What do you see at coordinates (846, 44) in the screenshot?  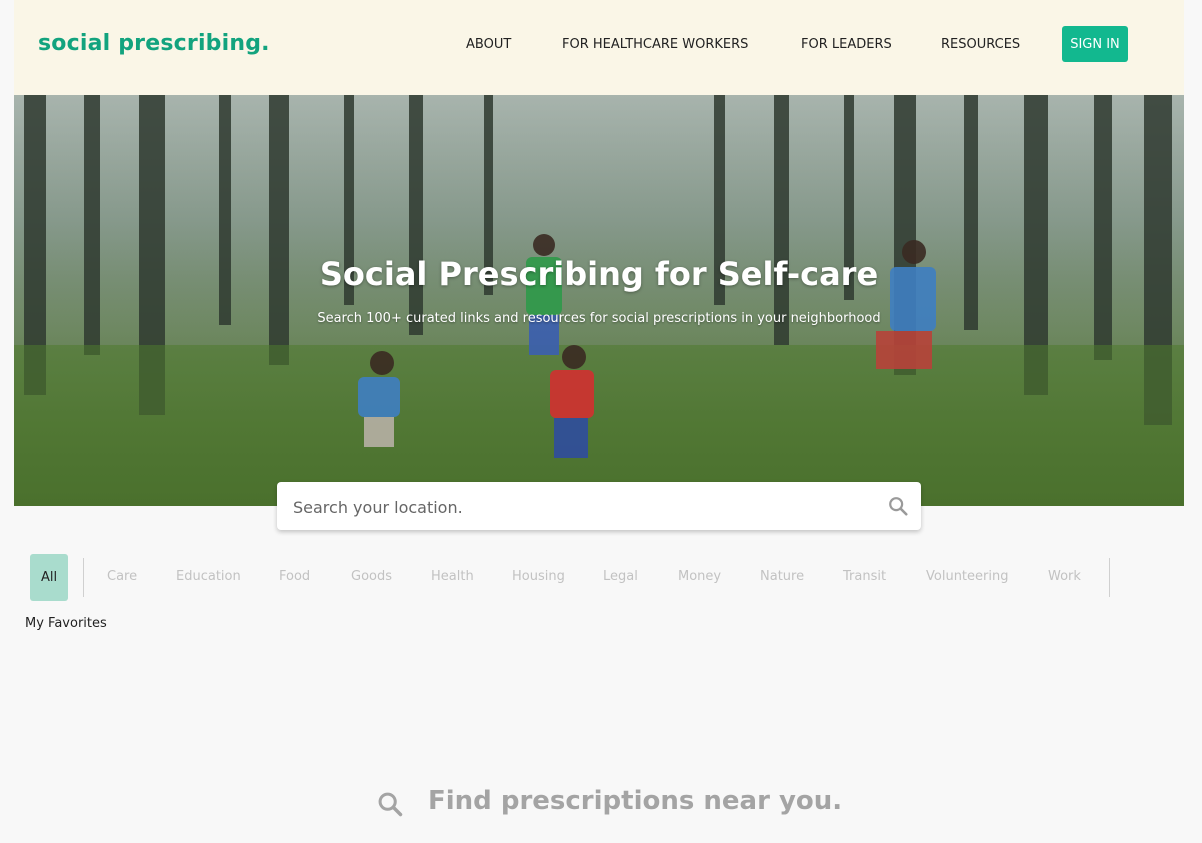 I see `nav-leaders: FOR LEADERS` at bounding box center [846, 44].